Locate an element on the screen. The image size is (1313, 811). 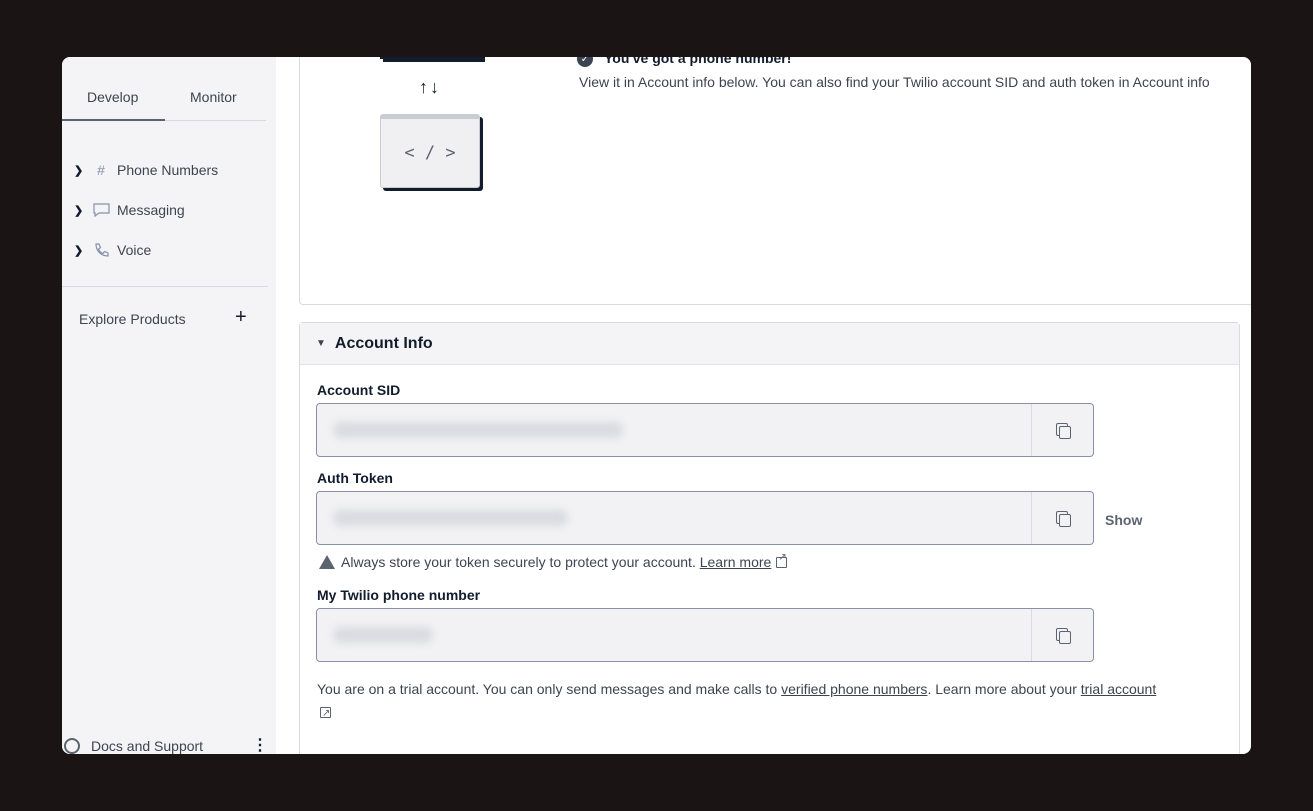
show-token-button: Show is located at coordinates (1123, 520).